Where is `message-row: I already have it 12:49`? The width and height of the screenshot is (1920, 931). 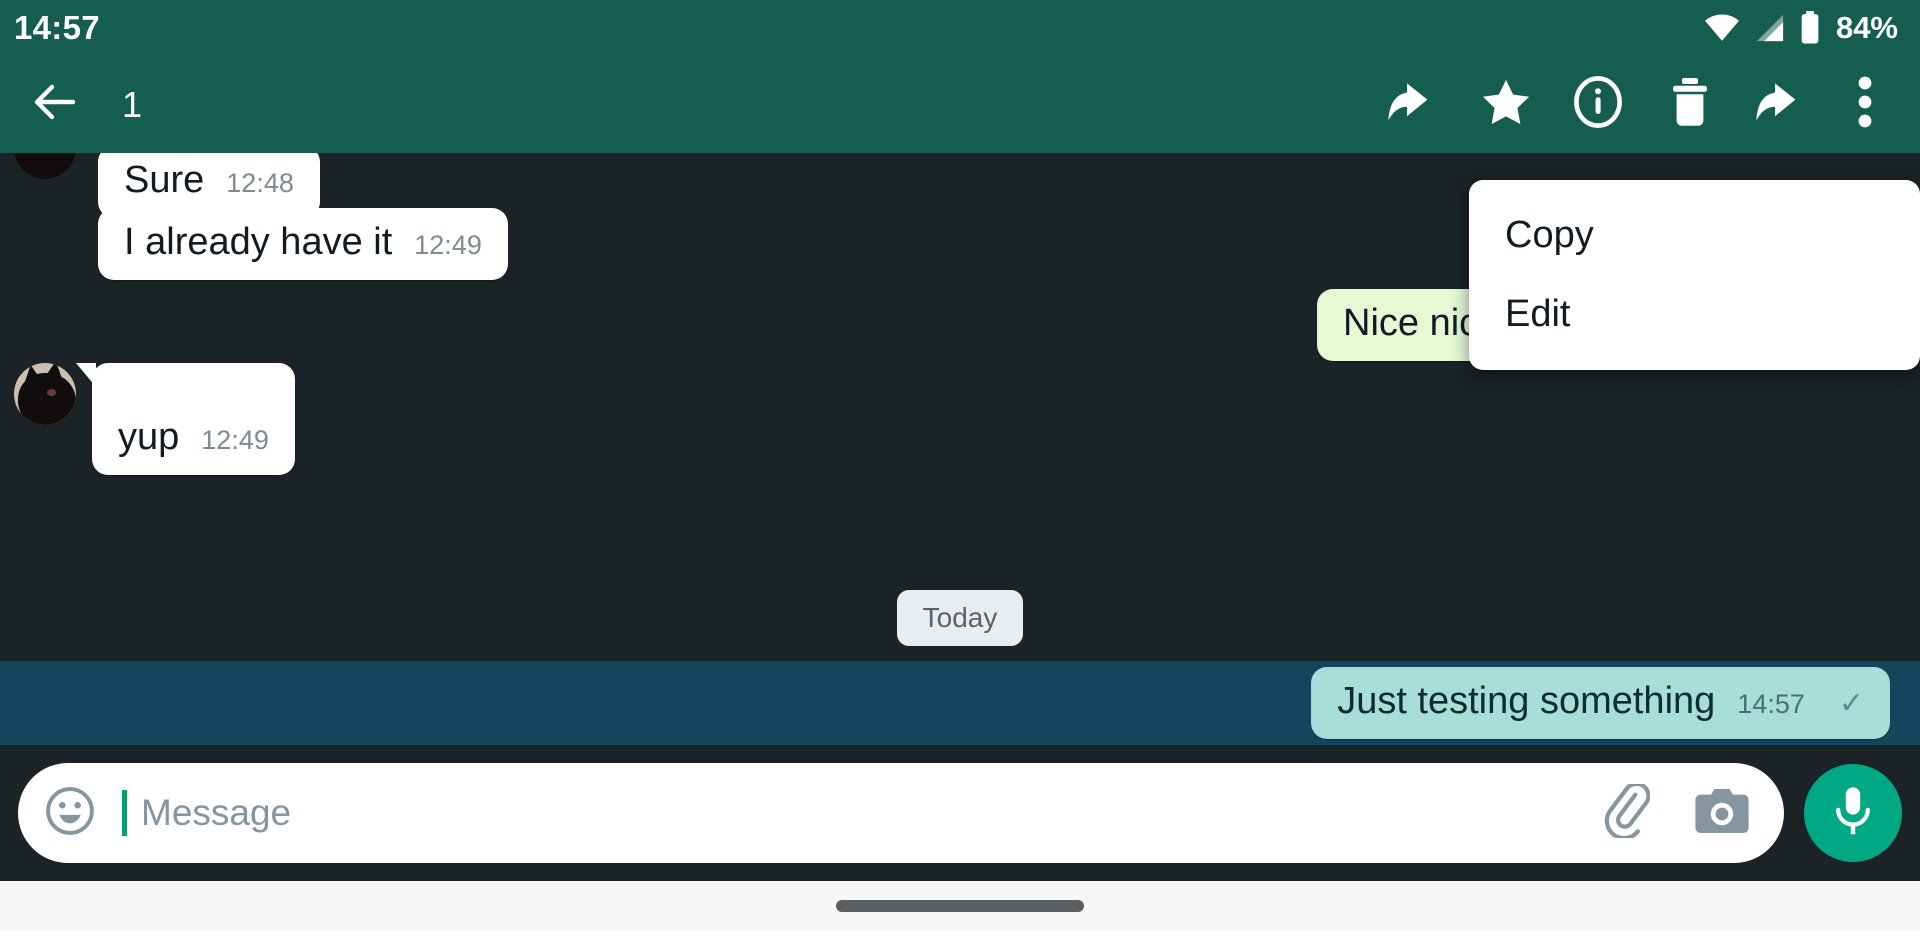 message-row: I already have it 12:49 is located at coordinates (303, 244).